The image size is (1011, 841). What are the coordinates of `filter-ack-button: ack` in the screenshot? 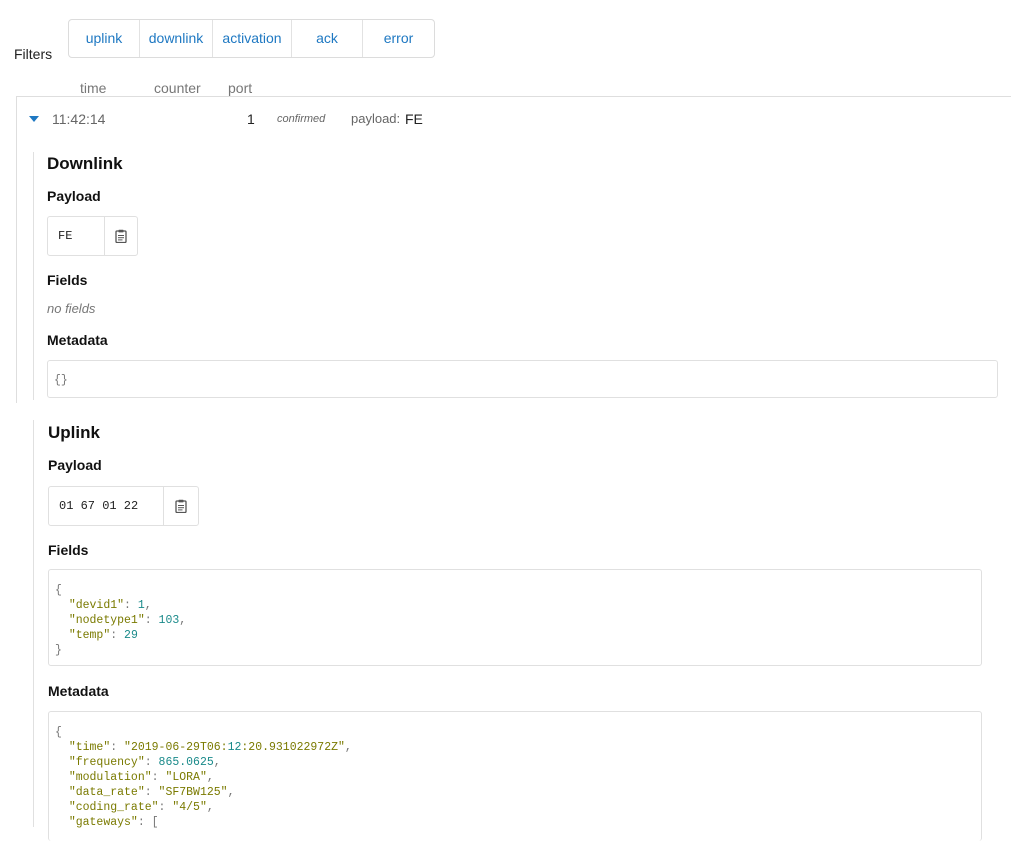 It's located at (327, 38).